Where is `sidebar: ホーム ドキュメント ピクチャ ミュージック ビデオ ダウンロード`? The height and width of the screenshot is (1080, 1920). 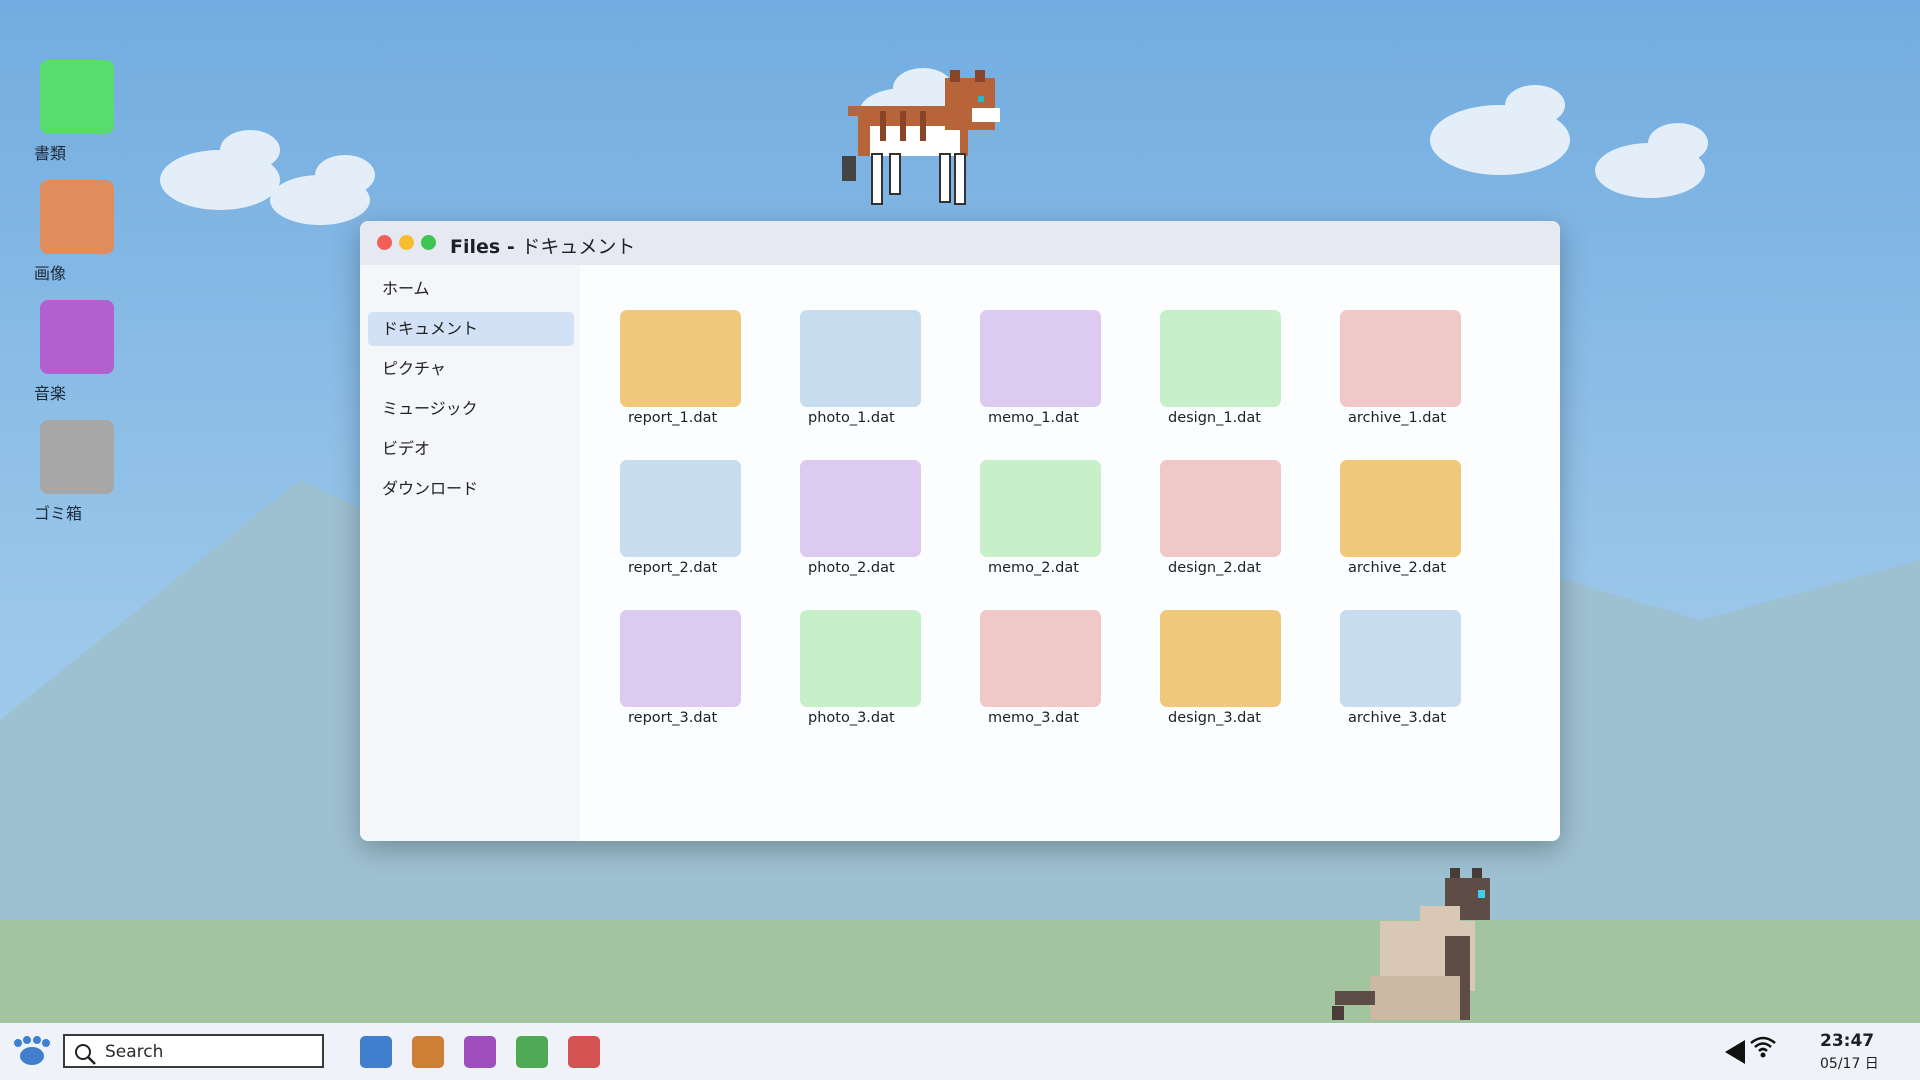
sidebar: ホーム ドキュメント ピクチャ ミュージック ビデオ ダウンロード is located at coordinates (470, 553).